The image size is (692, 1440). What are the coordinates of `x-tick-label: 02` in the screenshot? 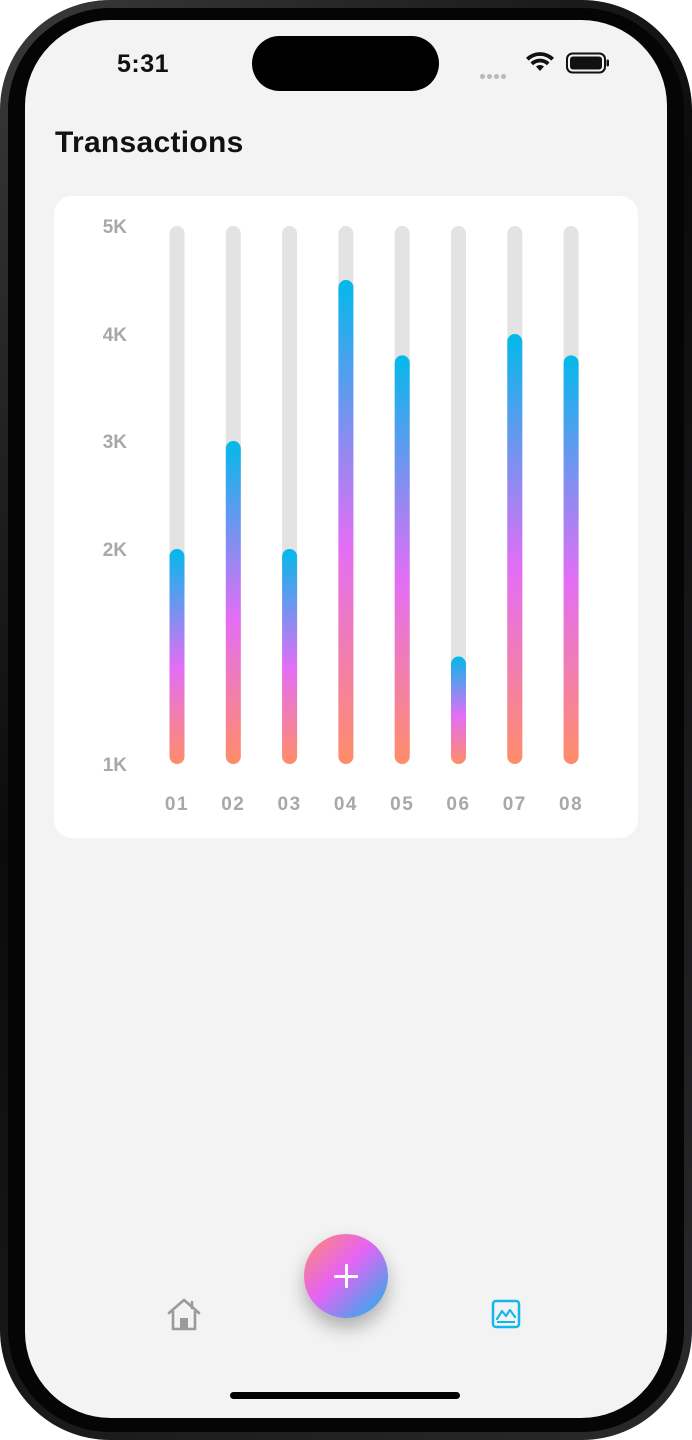 It's located at (233, 804).